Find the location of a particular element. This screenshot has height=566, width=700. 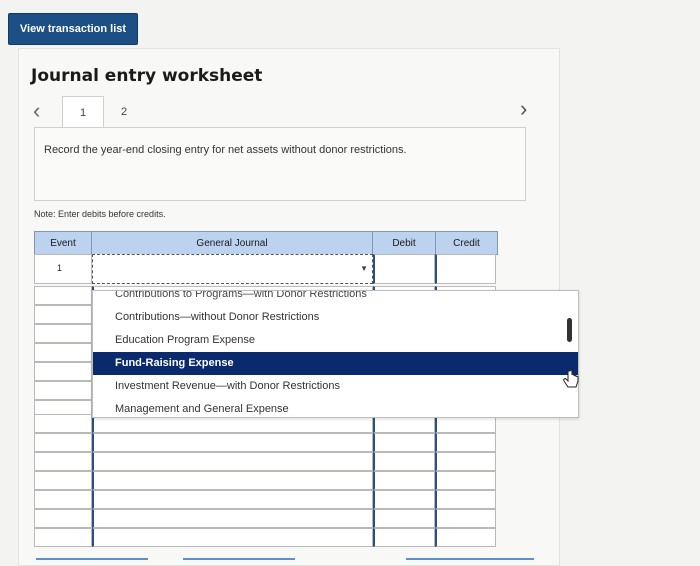

dropdown-option: Contributions—without Donor Restrictions is located at coordinates (335, 317).